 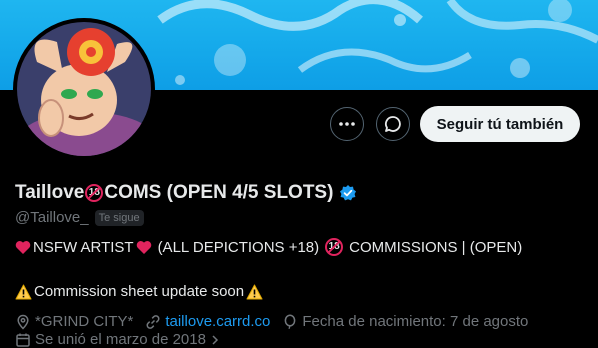 I want to click on message-icon, so click(x=392, y=124).